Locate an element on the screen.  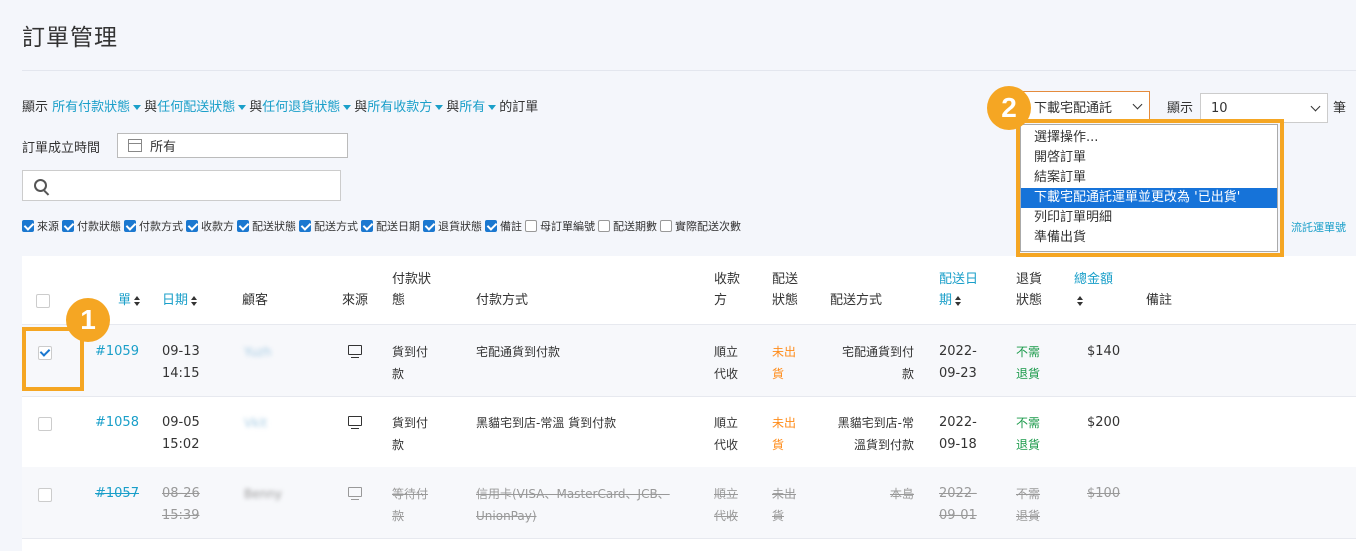
column-option-delivery-date: 配送日期 is located at coordinates (390, 226).